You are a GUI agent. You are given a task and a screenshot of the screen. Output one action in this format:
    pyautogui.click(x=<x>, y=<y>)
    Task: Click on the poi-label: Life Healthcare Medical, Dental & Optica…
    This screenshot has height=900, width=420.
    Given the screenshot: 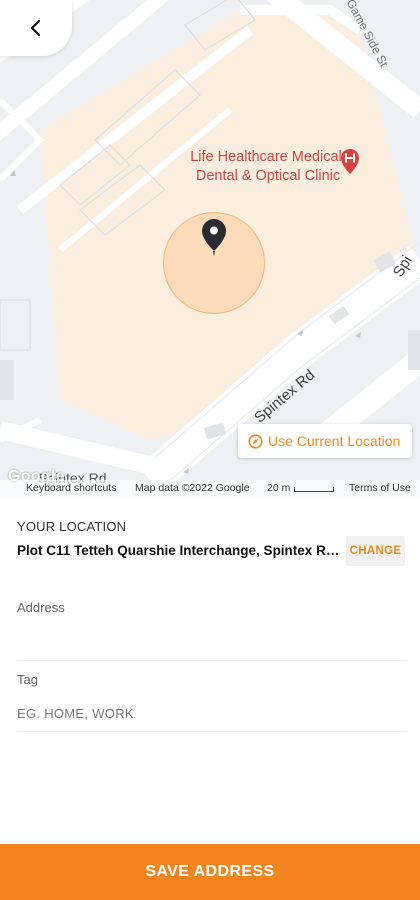 What is the action you would take?
    pyautogui.click(x=268, y=167)
    